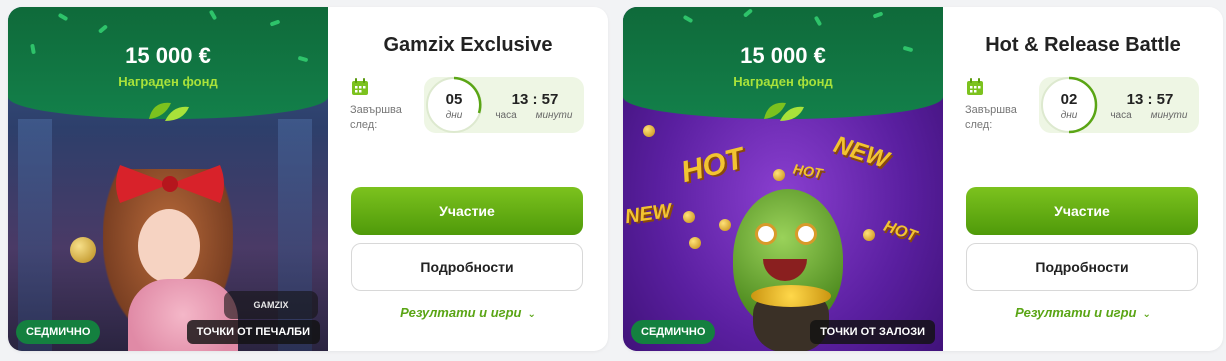 Image resolution: width=1226 pixels, height=361 pixels. What do you see at coordinates (1083, 45) in the screenshot?
I see `tournament-title: Hot & Release Battle` at bounding box center [1083, 45].